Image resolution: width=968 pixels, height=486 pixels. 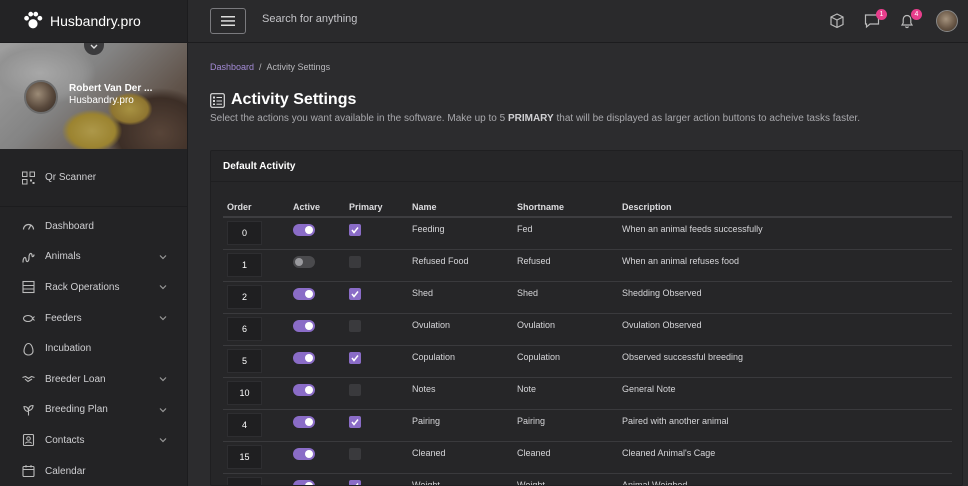 I want to click on shortname-cell: Refused, so click(x=565, y=265).